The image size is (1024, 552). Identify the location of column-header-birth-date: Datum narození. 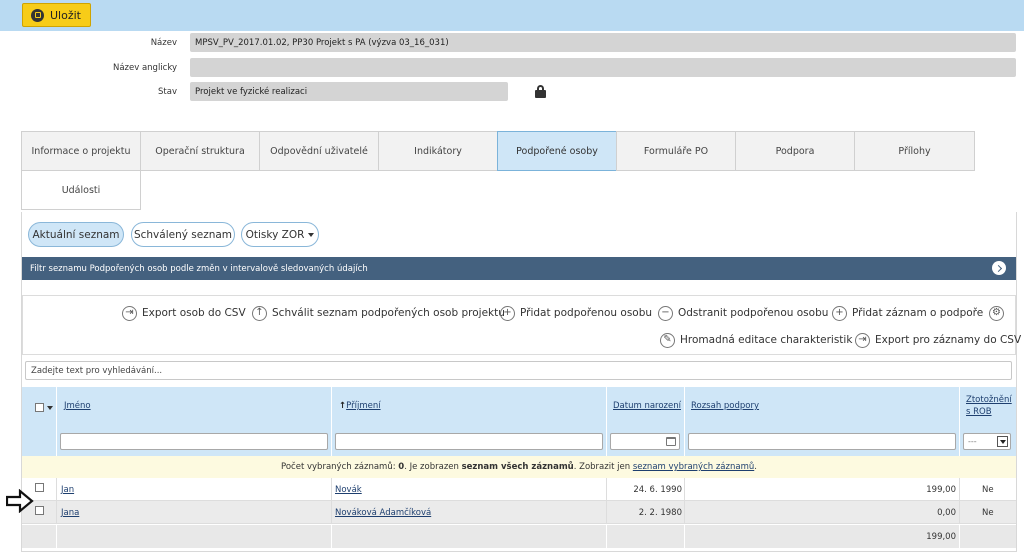
(647, 406).